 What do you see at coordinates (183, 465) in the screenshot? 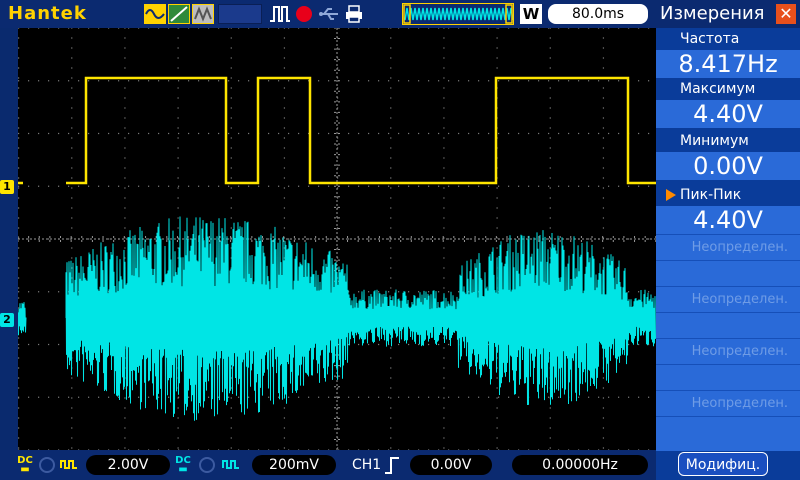
I see `ch2-coupling-icon: DC ▬` at bounding box center [183, 465].